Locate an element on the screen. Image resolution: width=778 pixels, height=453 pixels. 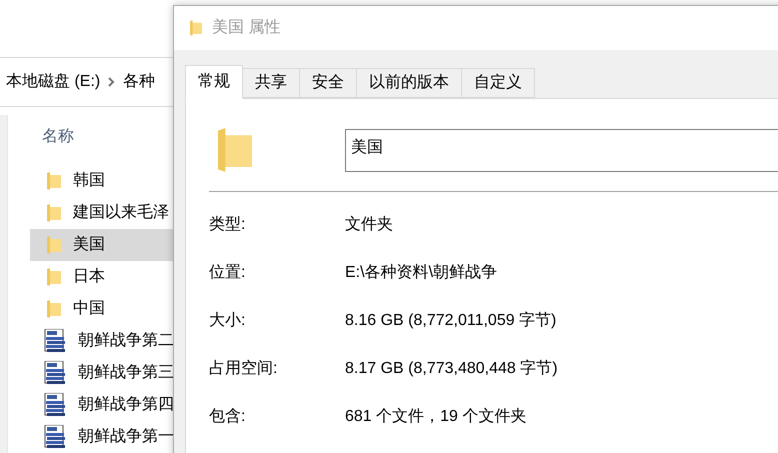
file-item: 朝鲜战争第一 is located at coordinates (105, 437).